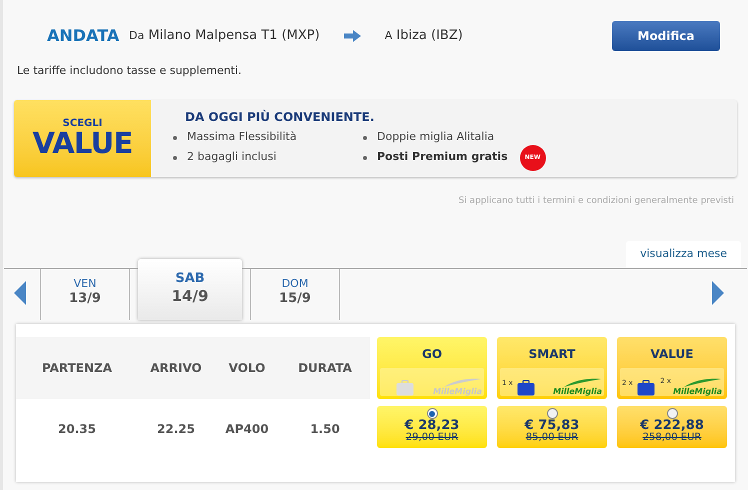 Image resolution: width=748 pixels, height=490 pixels. What do you see at coordinates (247, 368) in the screenshot?
I see `column-header: VOLO` at bounding box center [247, 368].